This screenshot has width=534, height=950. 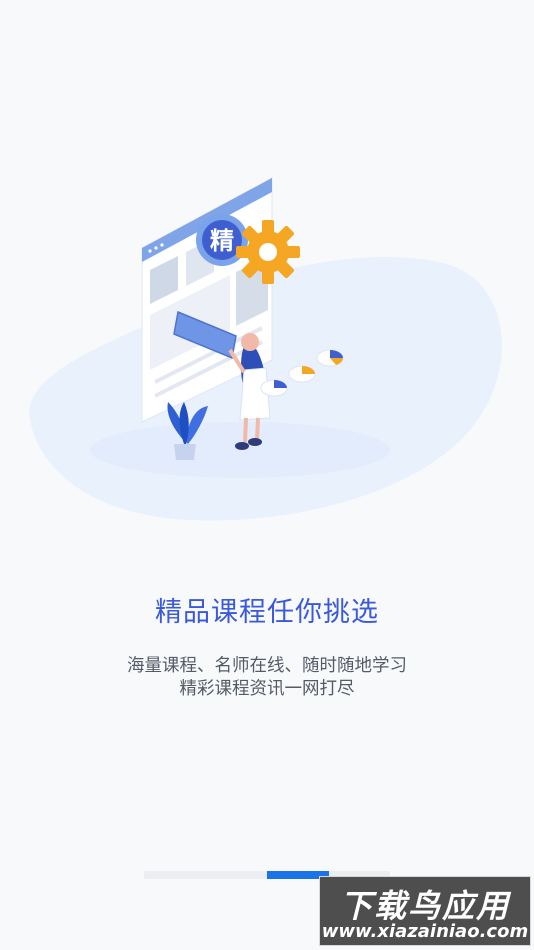 What do you see at coordinates (425, 931) in the screenshot?
I see `watermark-url: www.xiazainiao.com` at bounding box center [425, 931].